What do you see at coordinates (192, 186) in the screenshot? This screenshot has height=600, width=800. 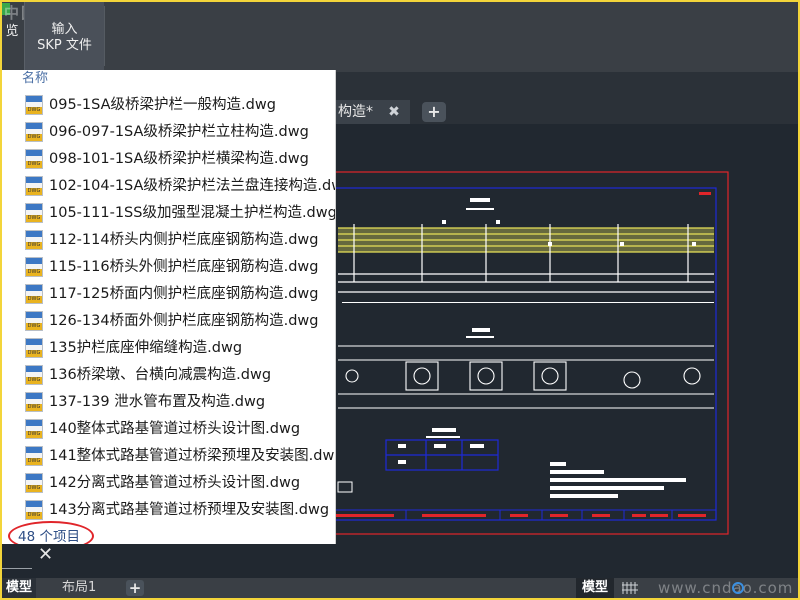 I see `file-name: 102-104-1SA级桥梁护栏法兰盘连接构造.dwg` at bounding box center [192, 186].